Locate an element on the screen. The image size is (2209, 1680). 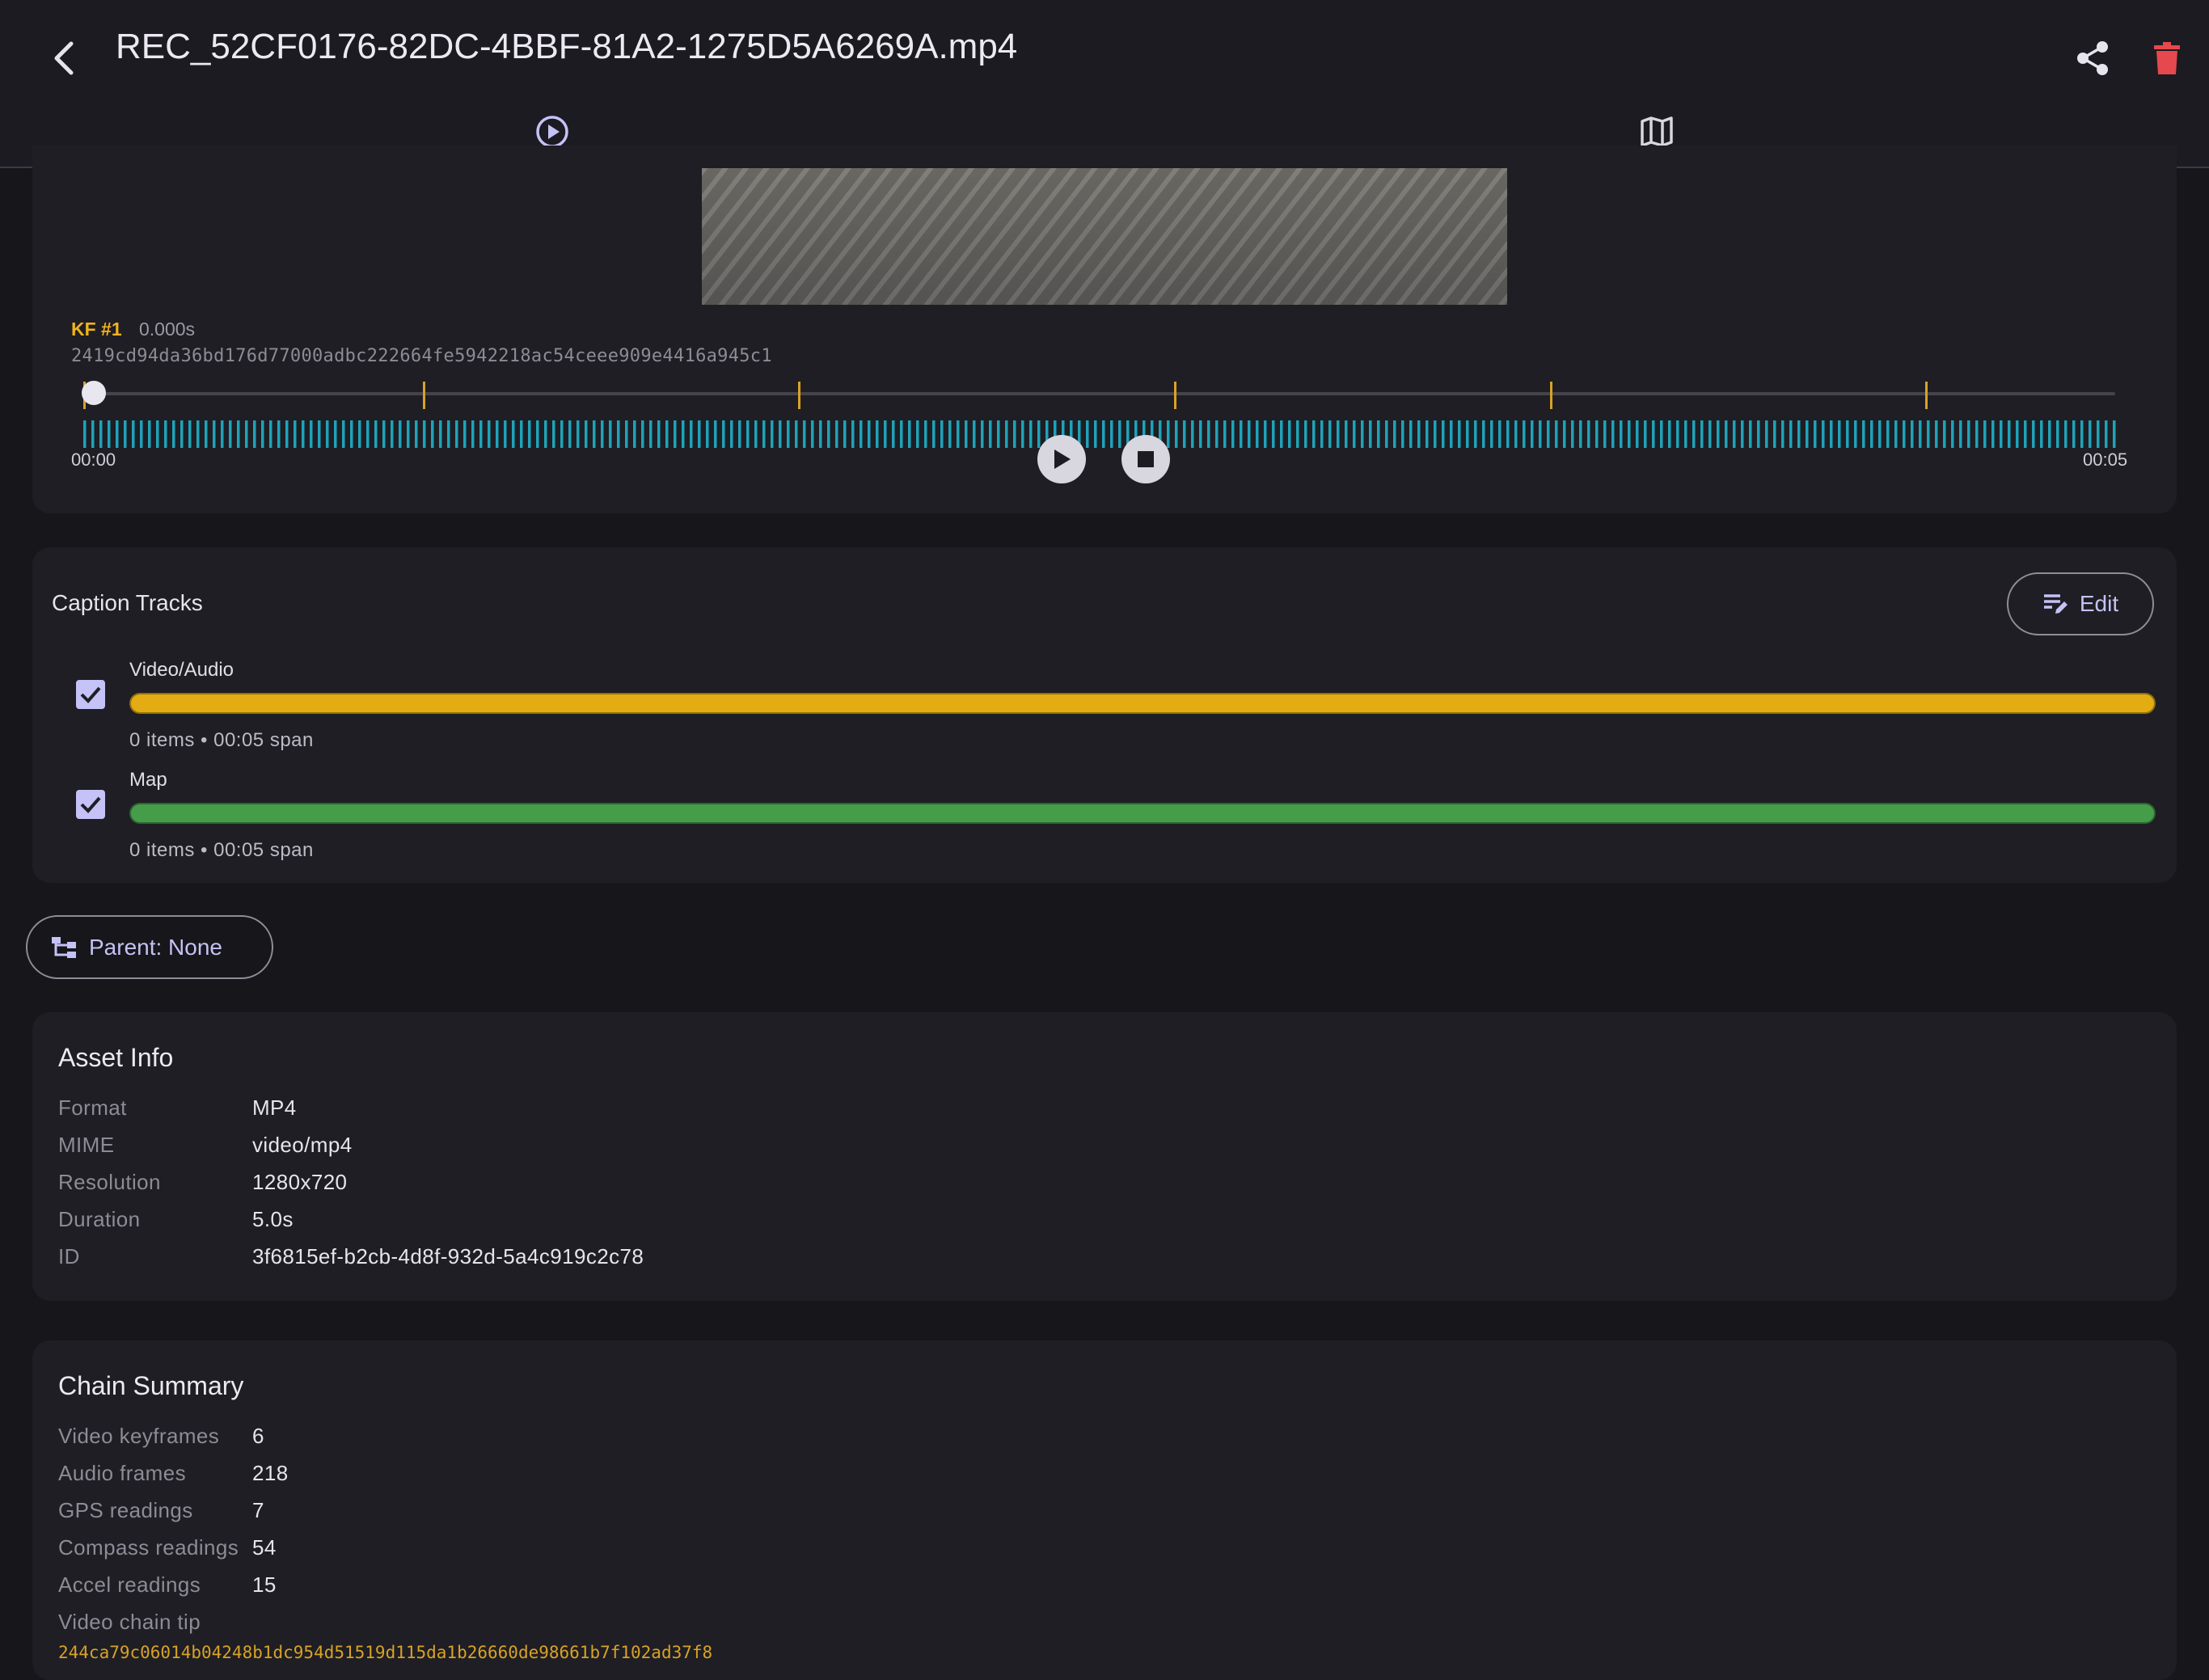
share-icon is located at coordinates (2092, 58).